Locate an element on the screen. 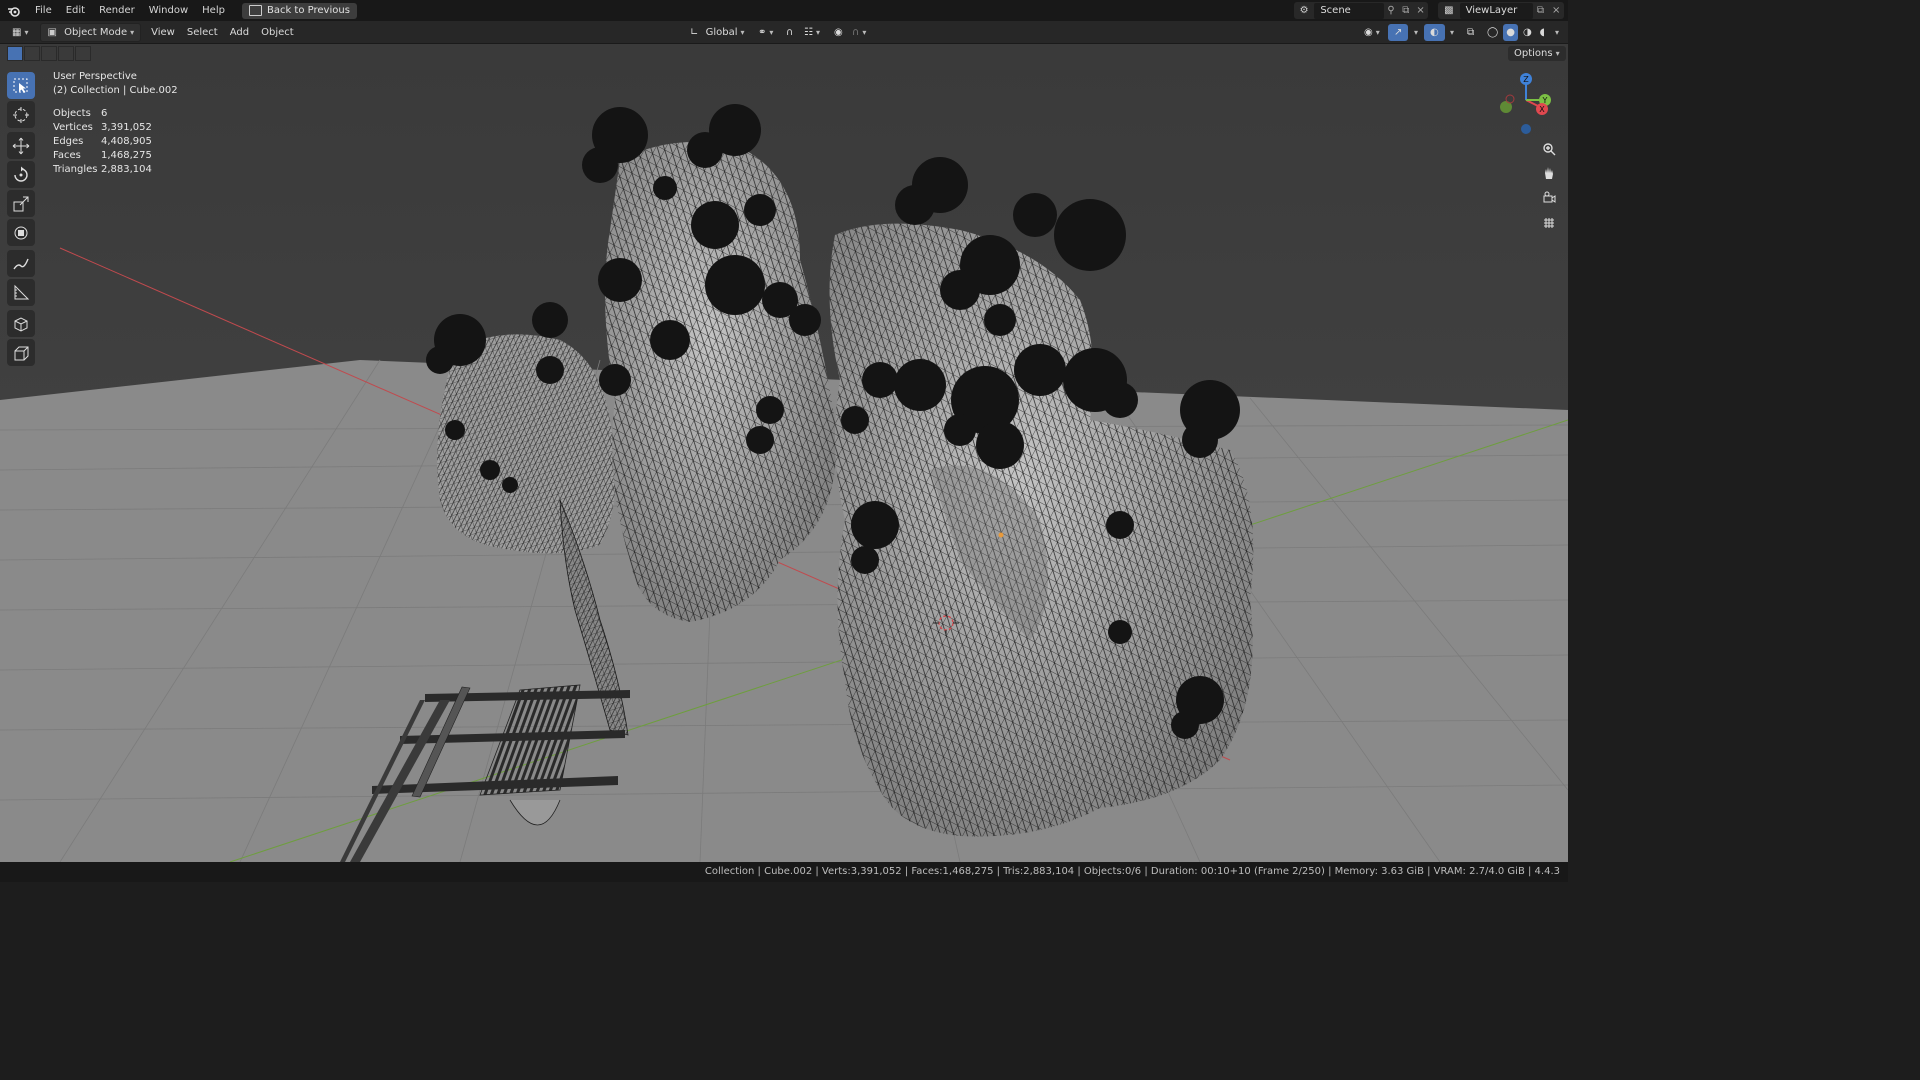 The width and height of the screenshot is (1920, 1080). transform-tool is located at coordinates (21, 232).